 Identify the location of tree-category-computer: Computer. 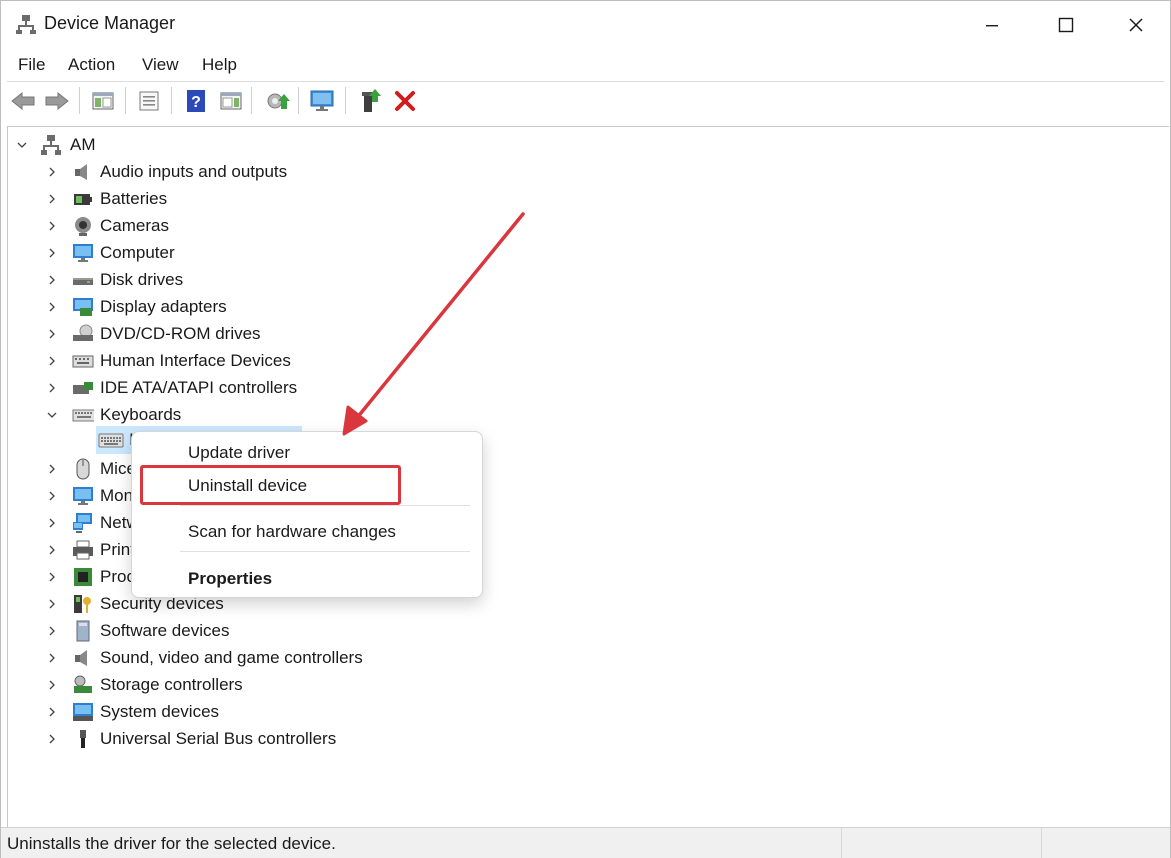
(110, 252).